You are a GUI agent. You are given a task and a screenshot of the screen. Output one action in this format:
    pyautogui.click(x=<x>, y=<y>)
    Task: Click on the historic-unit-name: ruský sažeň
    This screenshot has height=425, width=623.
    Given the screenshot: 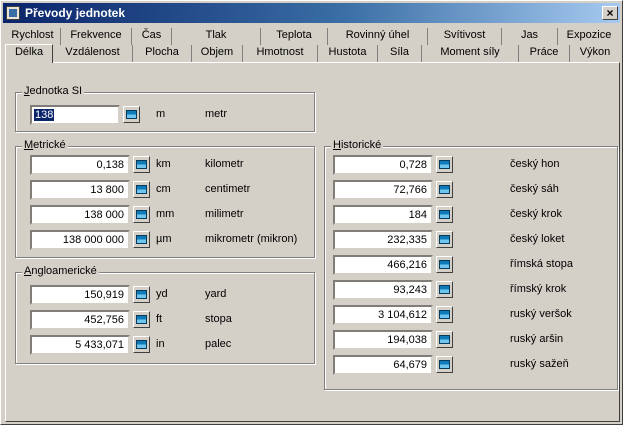 What is the action you would take?
    pyautogui.click(x=539, y=364)
    